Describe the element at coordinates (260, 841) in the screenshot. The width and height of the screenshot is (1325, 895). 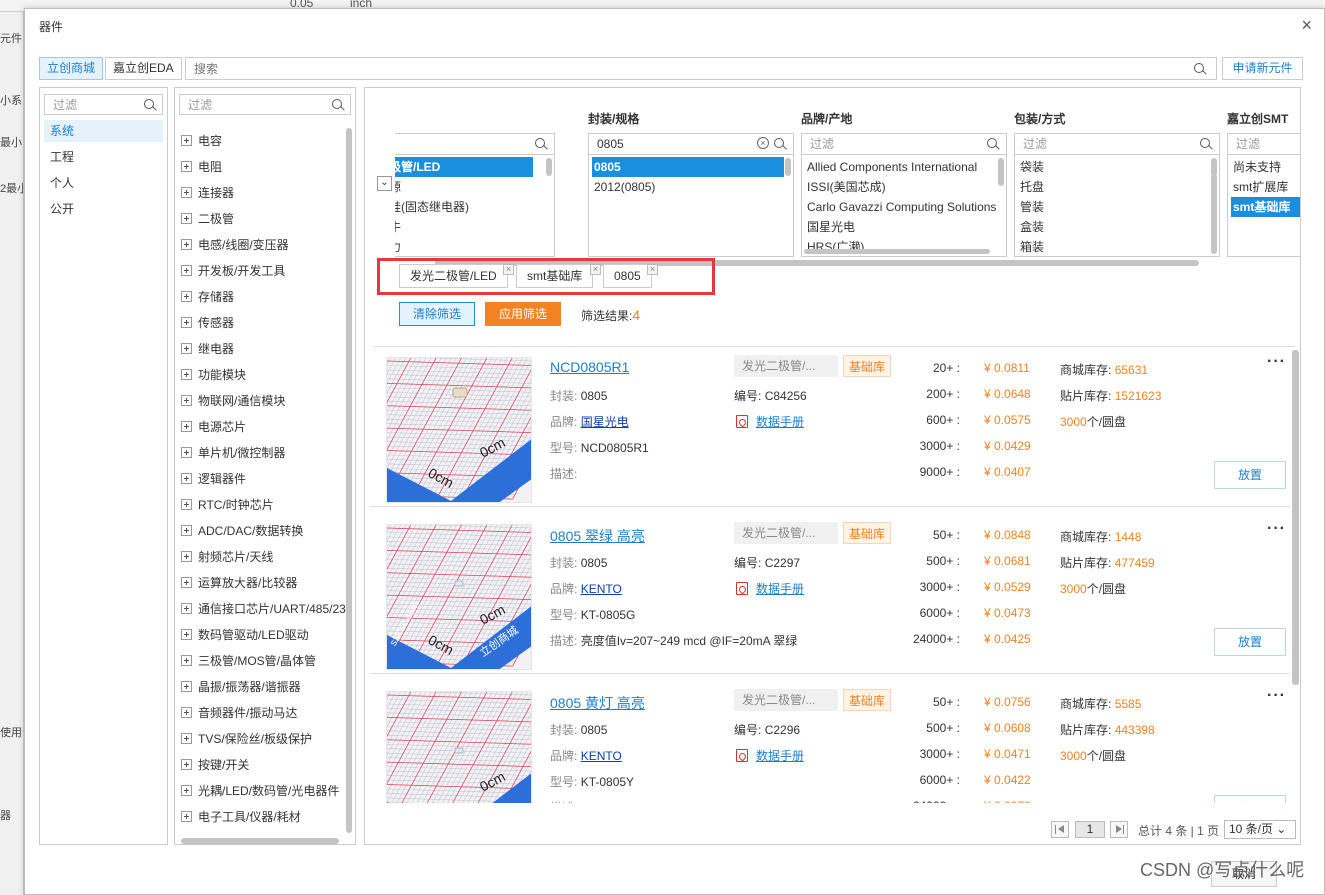
I see `category-hscrollbar` at that location.